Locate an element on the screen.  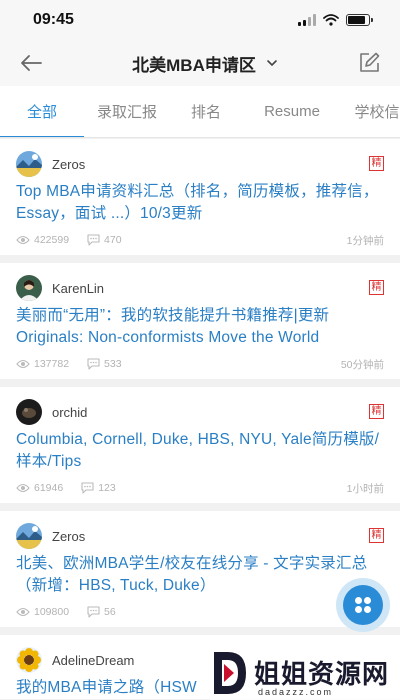
dark-avatar-icon is located at coordinates (29, 412).